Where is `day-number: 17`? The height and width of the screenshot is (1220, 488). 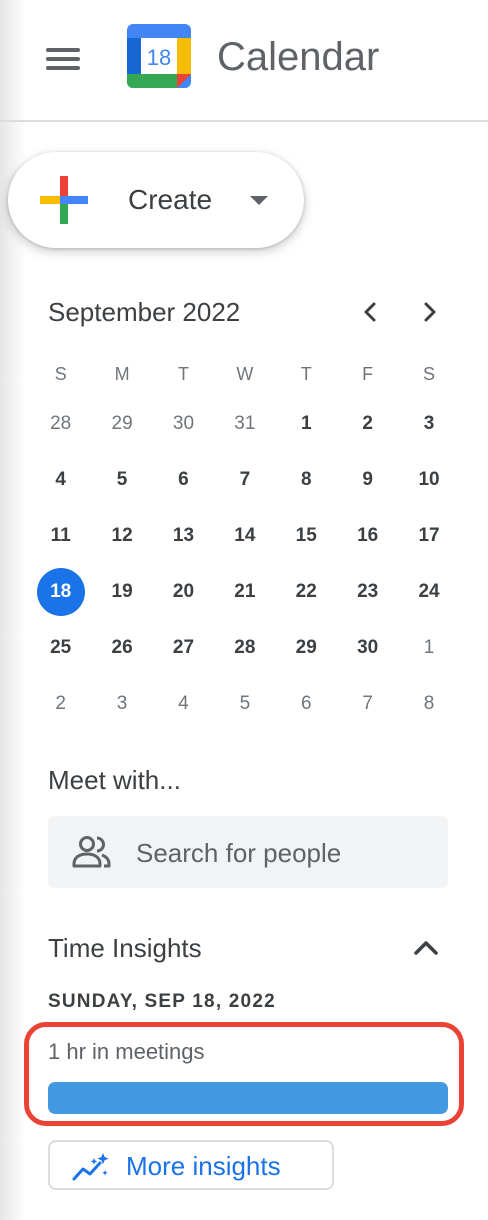
day-number: 17 is located at coordinates (429, 536).